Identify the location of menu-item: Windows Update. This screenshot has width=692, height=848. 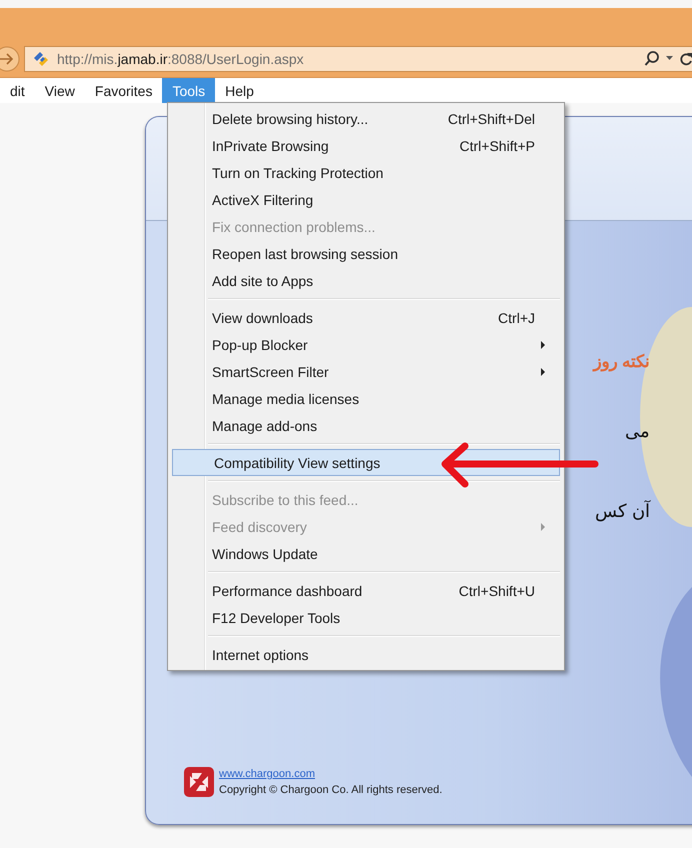
(366, 553).